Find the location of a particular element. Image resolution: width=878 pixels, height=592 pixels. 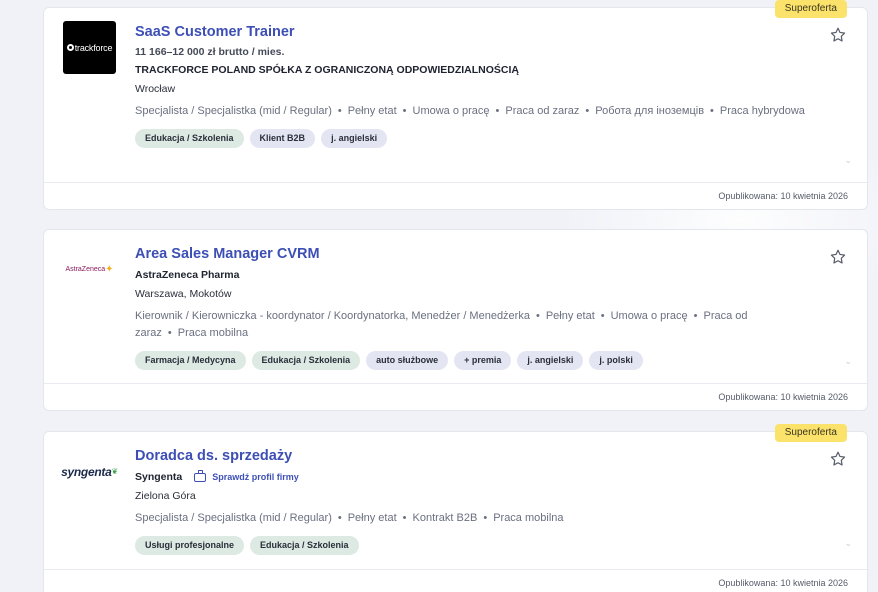

briefcase-icon is located at coordinates (200, 475).